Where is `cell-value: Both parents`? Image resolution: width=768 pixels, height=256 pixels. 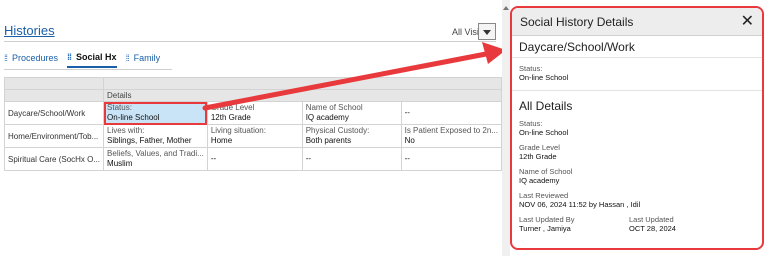 cell-value: Both parents is located at coordinates (328, 140).